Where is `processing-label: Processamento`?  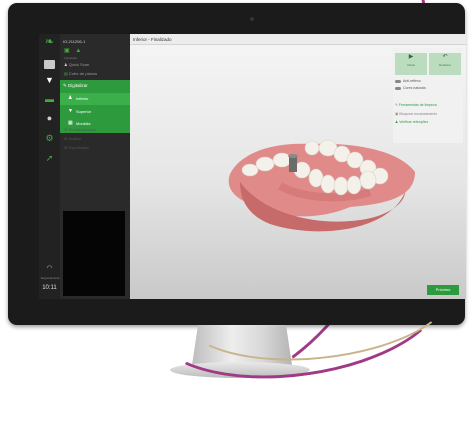
processing-label: Processamento is located at coordinates (82, 129).